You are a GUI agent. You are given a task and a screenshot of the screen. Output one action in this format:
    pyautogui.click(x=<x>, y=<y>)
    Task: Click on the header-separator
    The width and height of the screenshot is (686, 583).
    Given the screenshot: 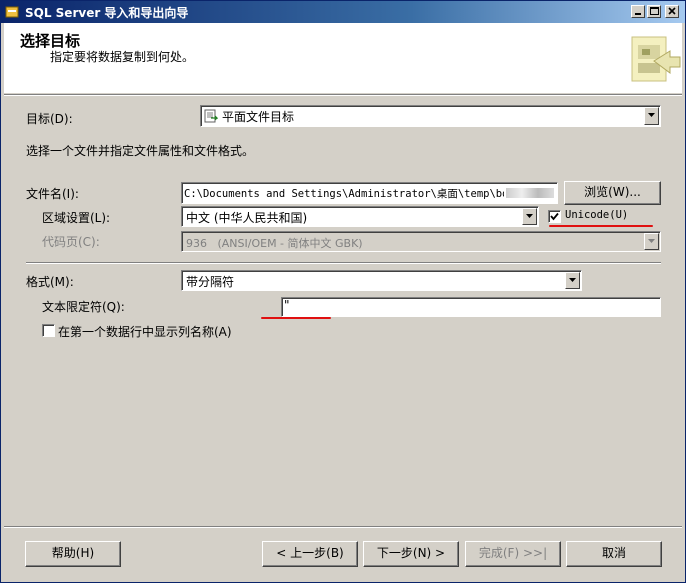 What is the action you would take?
    pyautogui.click(x=343, y=95)
    